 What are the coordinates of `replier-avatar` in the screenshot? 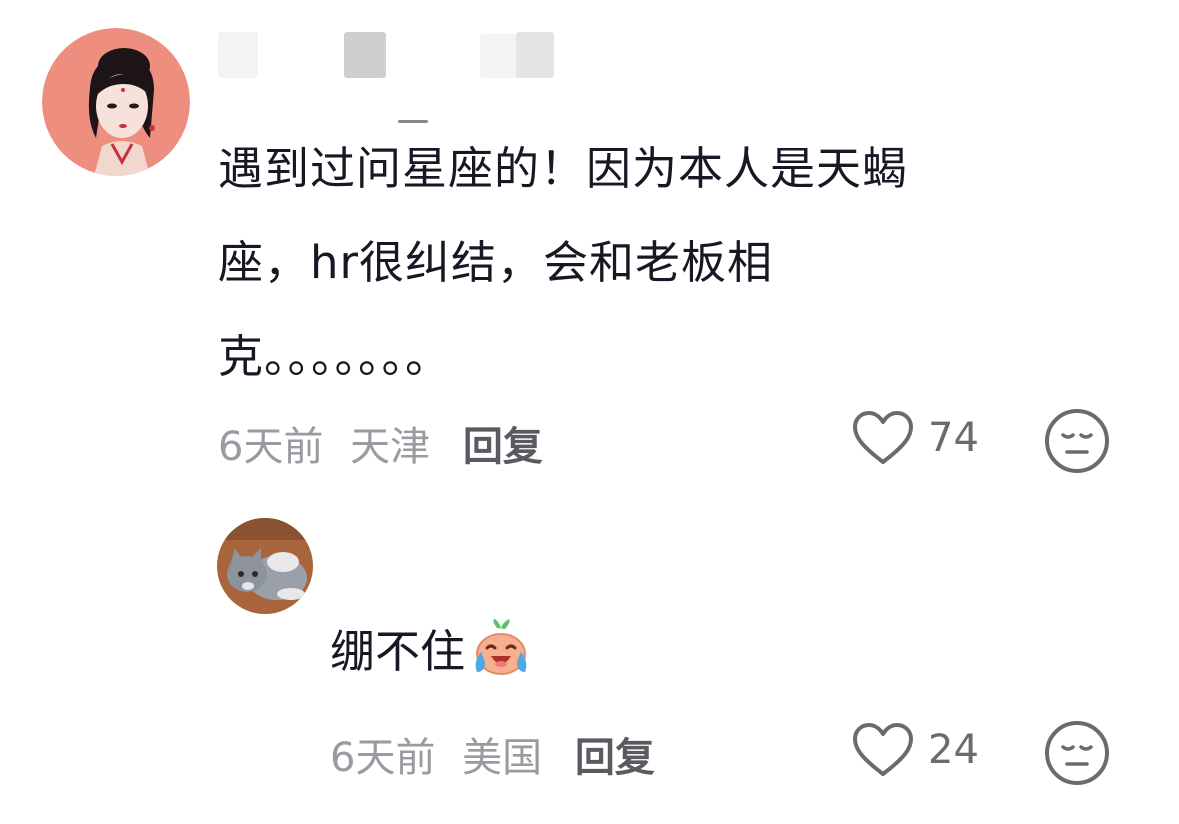 It's located at (265, 566).